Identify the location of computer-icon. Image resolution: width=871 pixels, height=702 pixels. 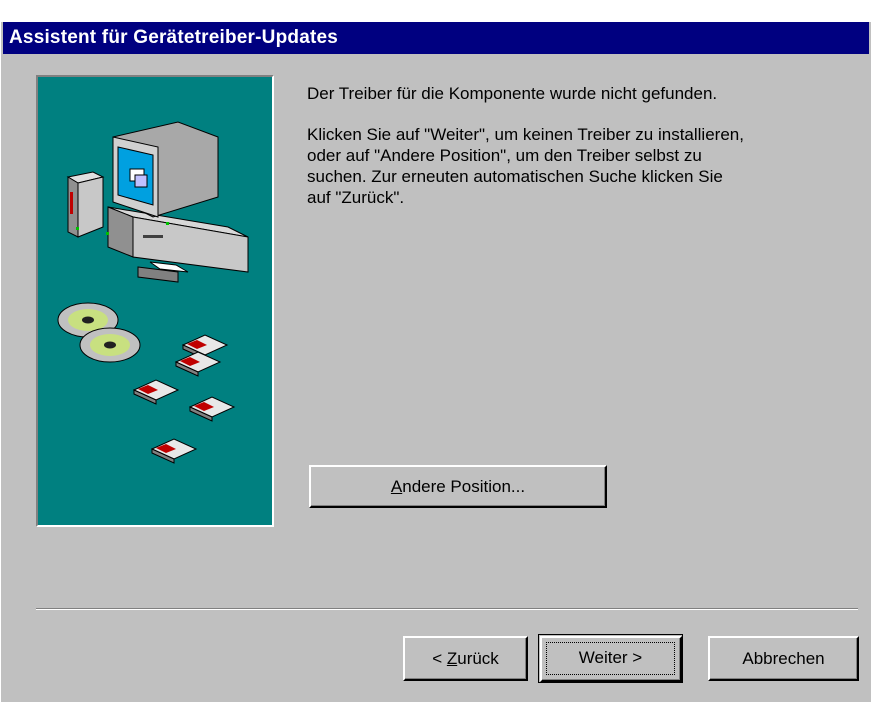
(157, 202).